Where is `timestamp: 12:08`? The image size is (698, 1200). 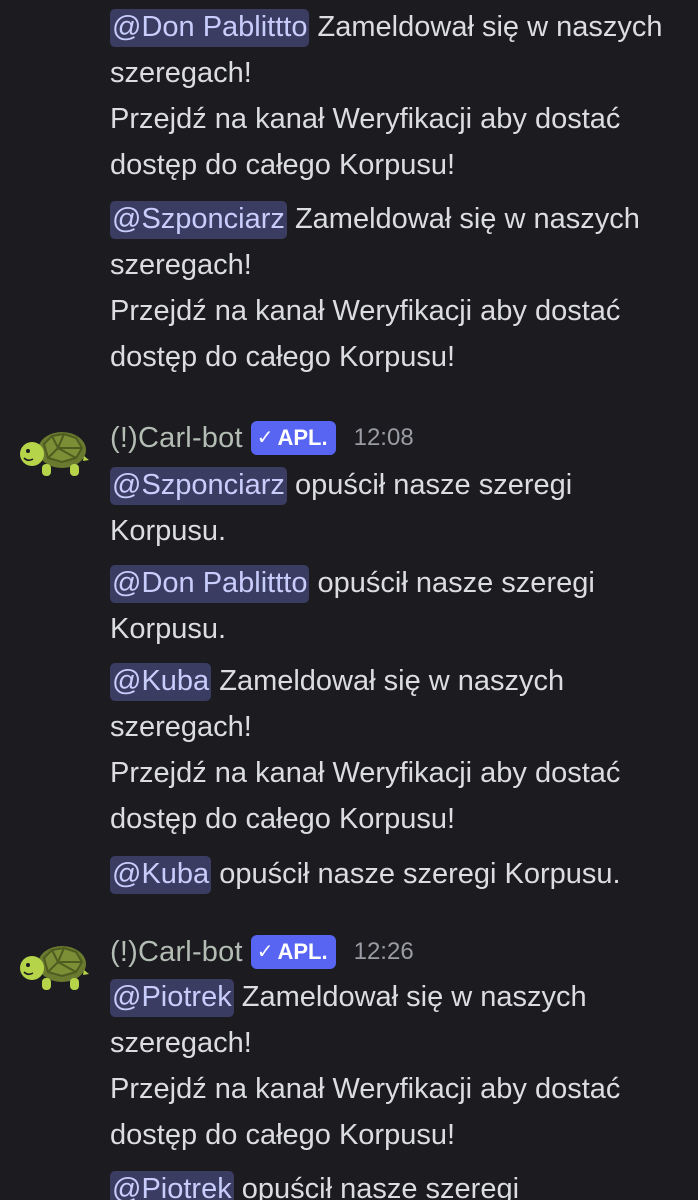
timestamp: 12:08 is located at coordinates (383, 437).